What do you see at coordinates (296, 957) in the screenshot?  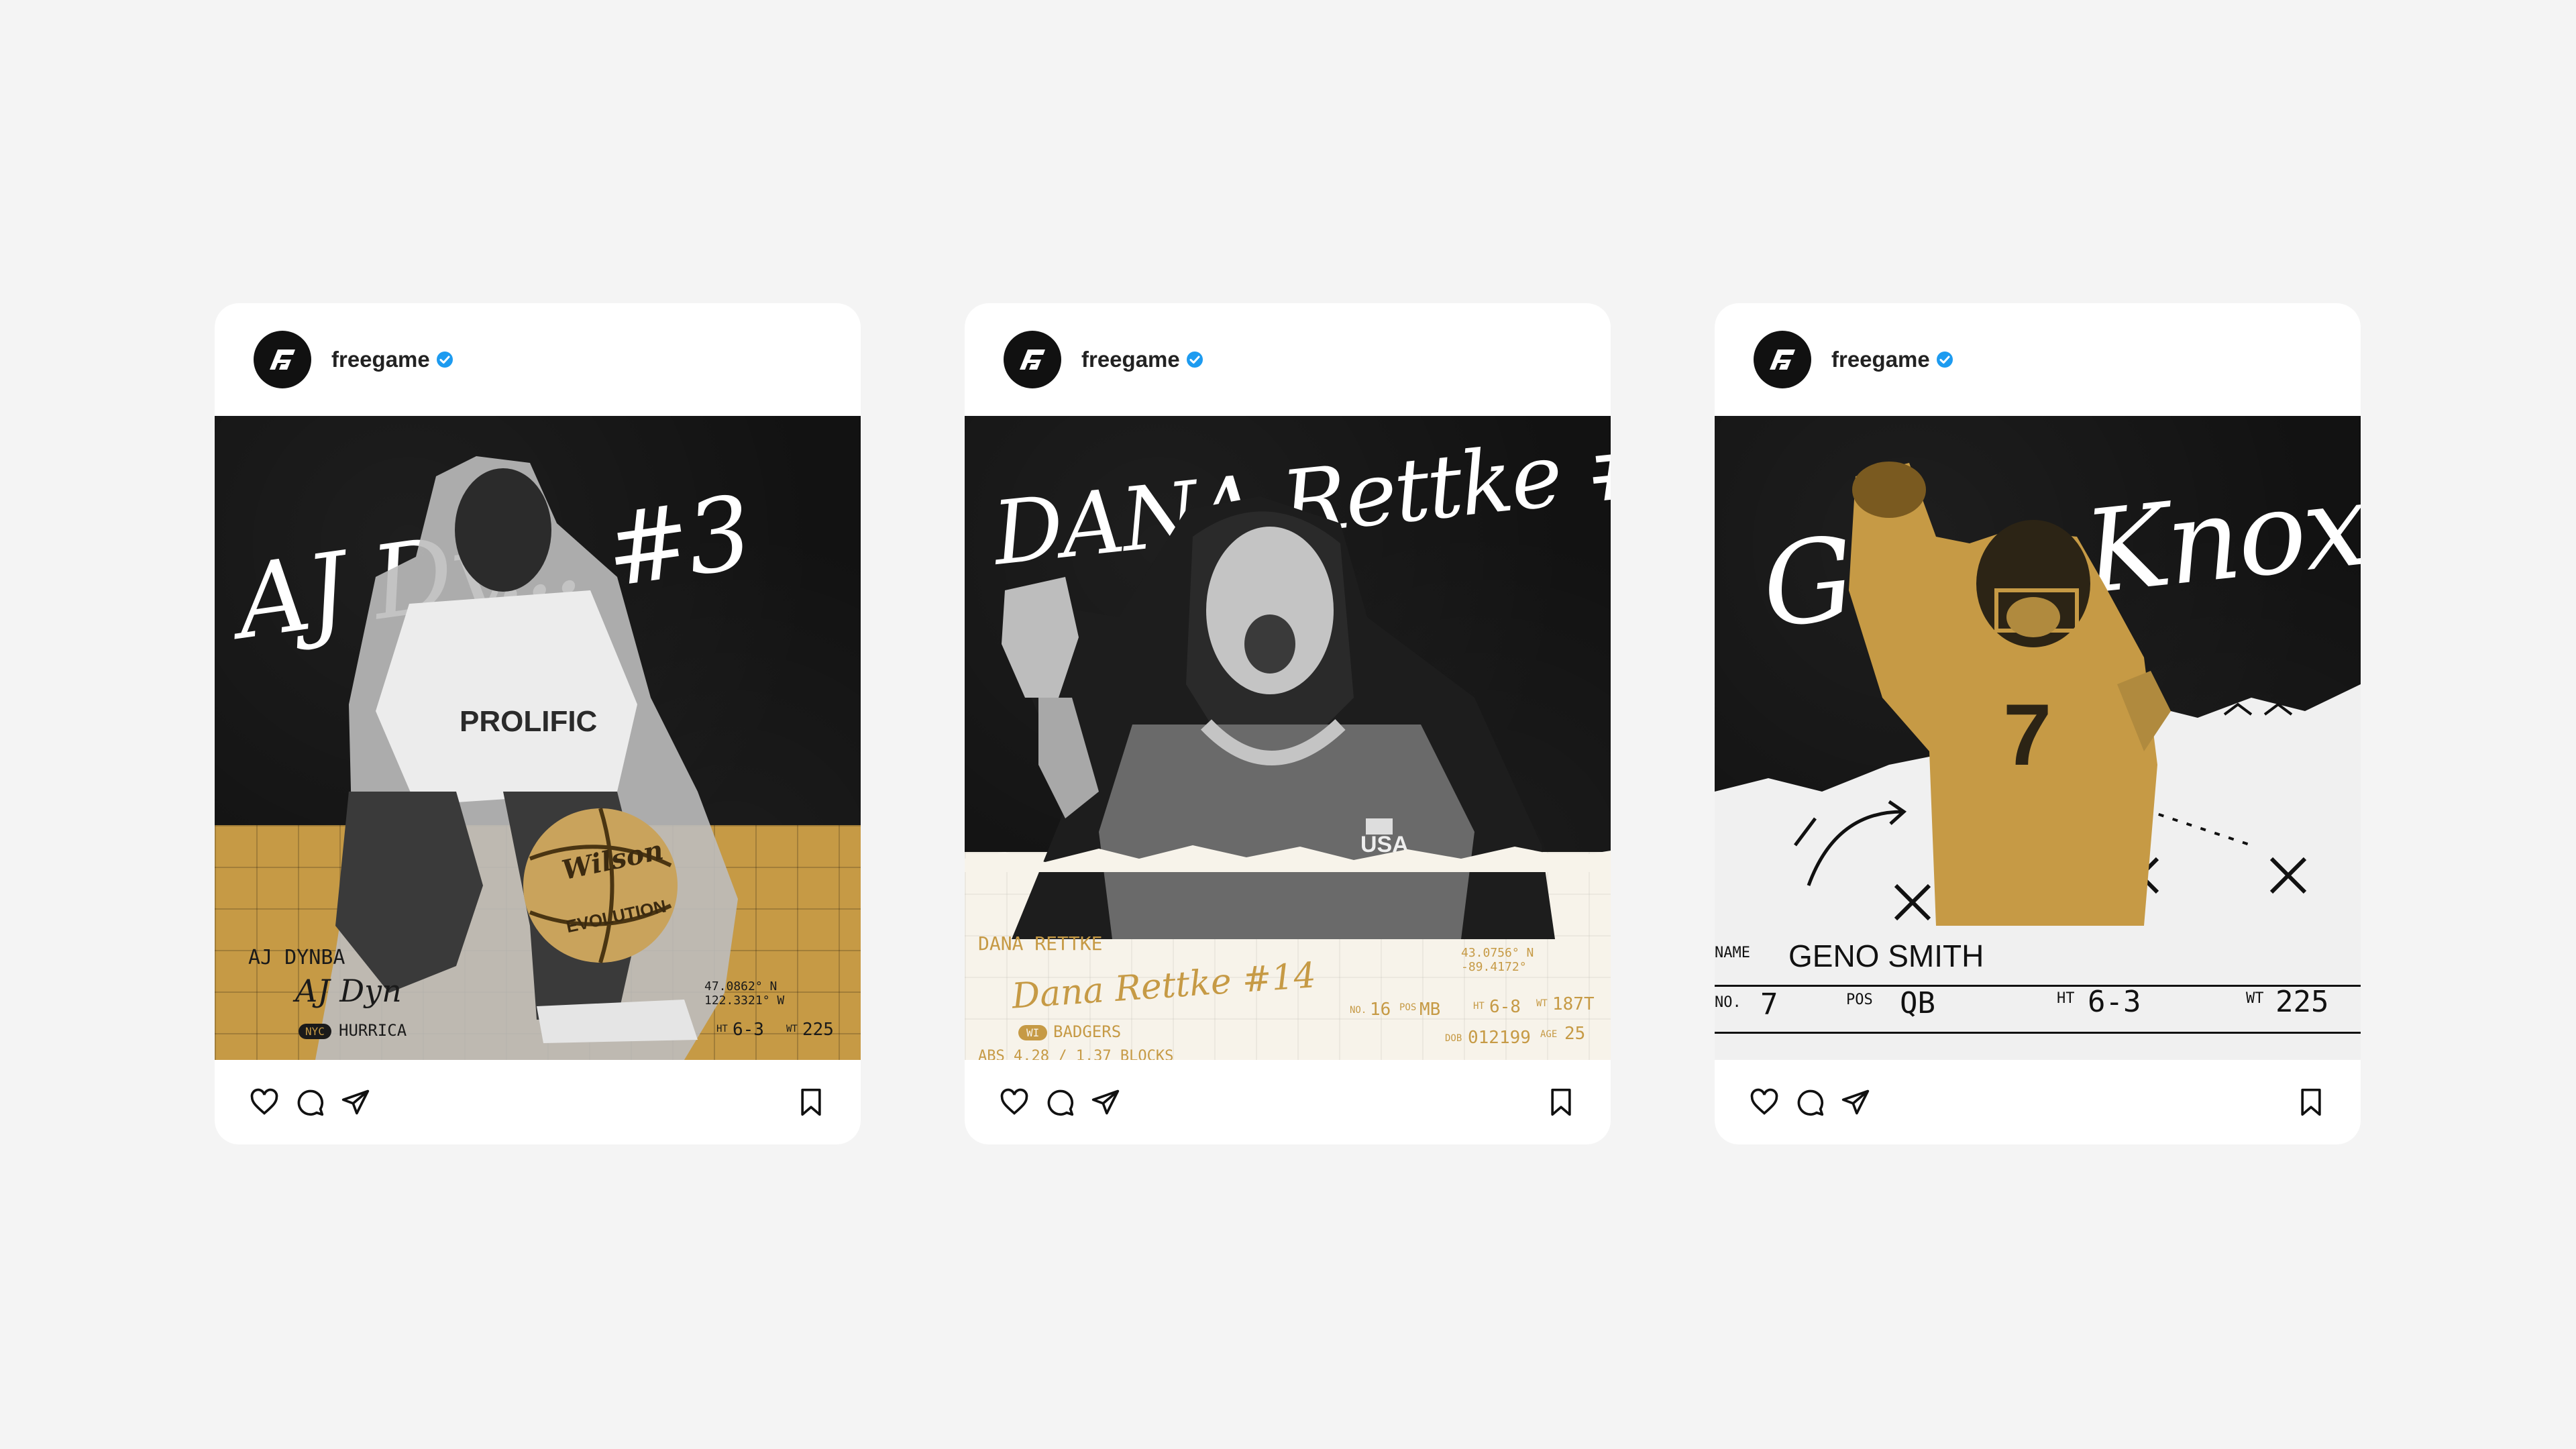 I see `stat-name: AJ DYNBA` at bounding box center [296, 957].